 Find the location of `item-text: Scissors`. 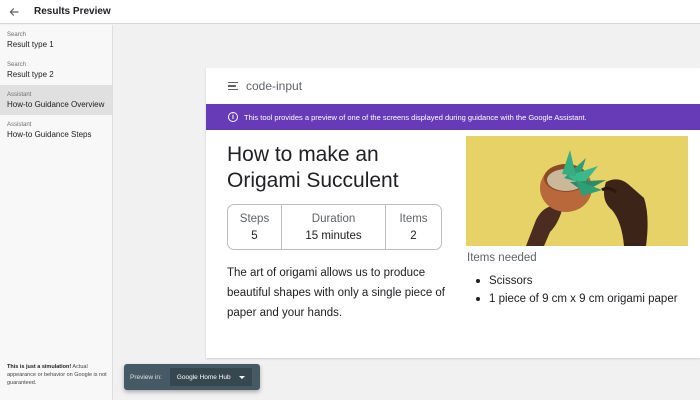

item-text: Scissors is located at coordinates (511, 281).